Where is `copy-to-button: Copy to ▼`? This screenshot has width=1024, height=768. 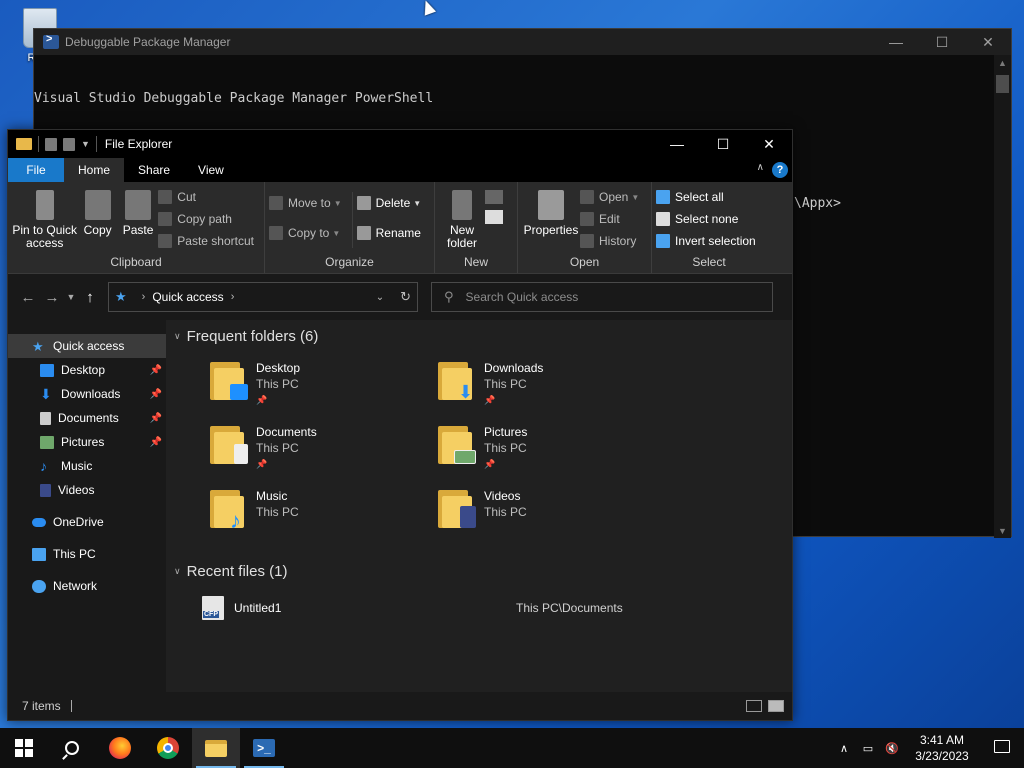 copy-to-button: Copy to ▼ is located at coordinates (308, 233).